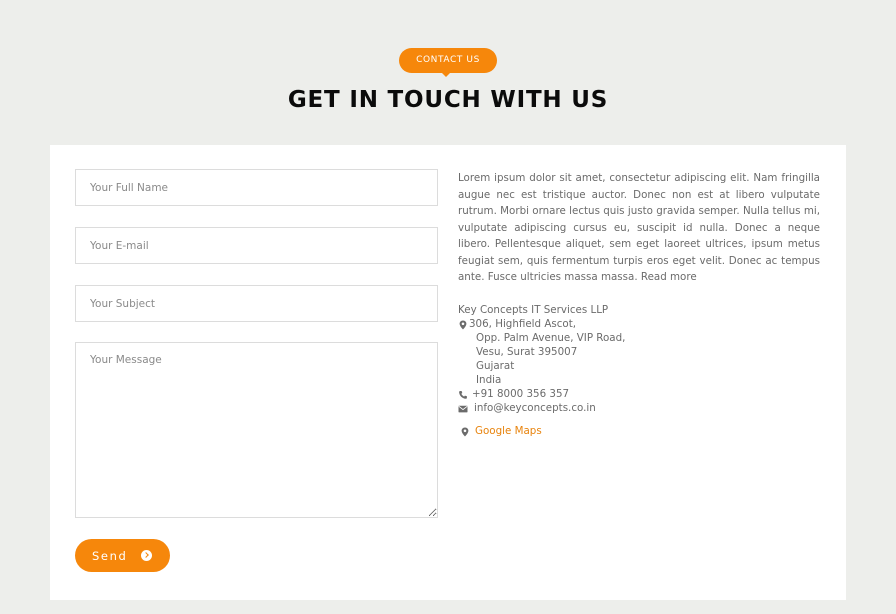 Image resolution: width=896 pixels, height=614 pixels. I want to click on message-textarea, so click(256, 430).